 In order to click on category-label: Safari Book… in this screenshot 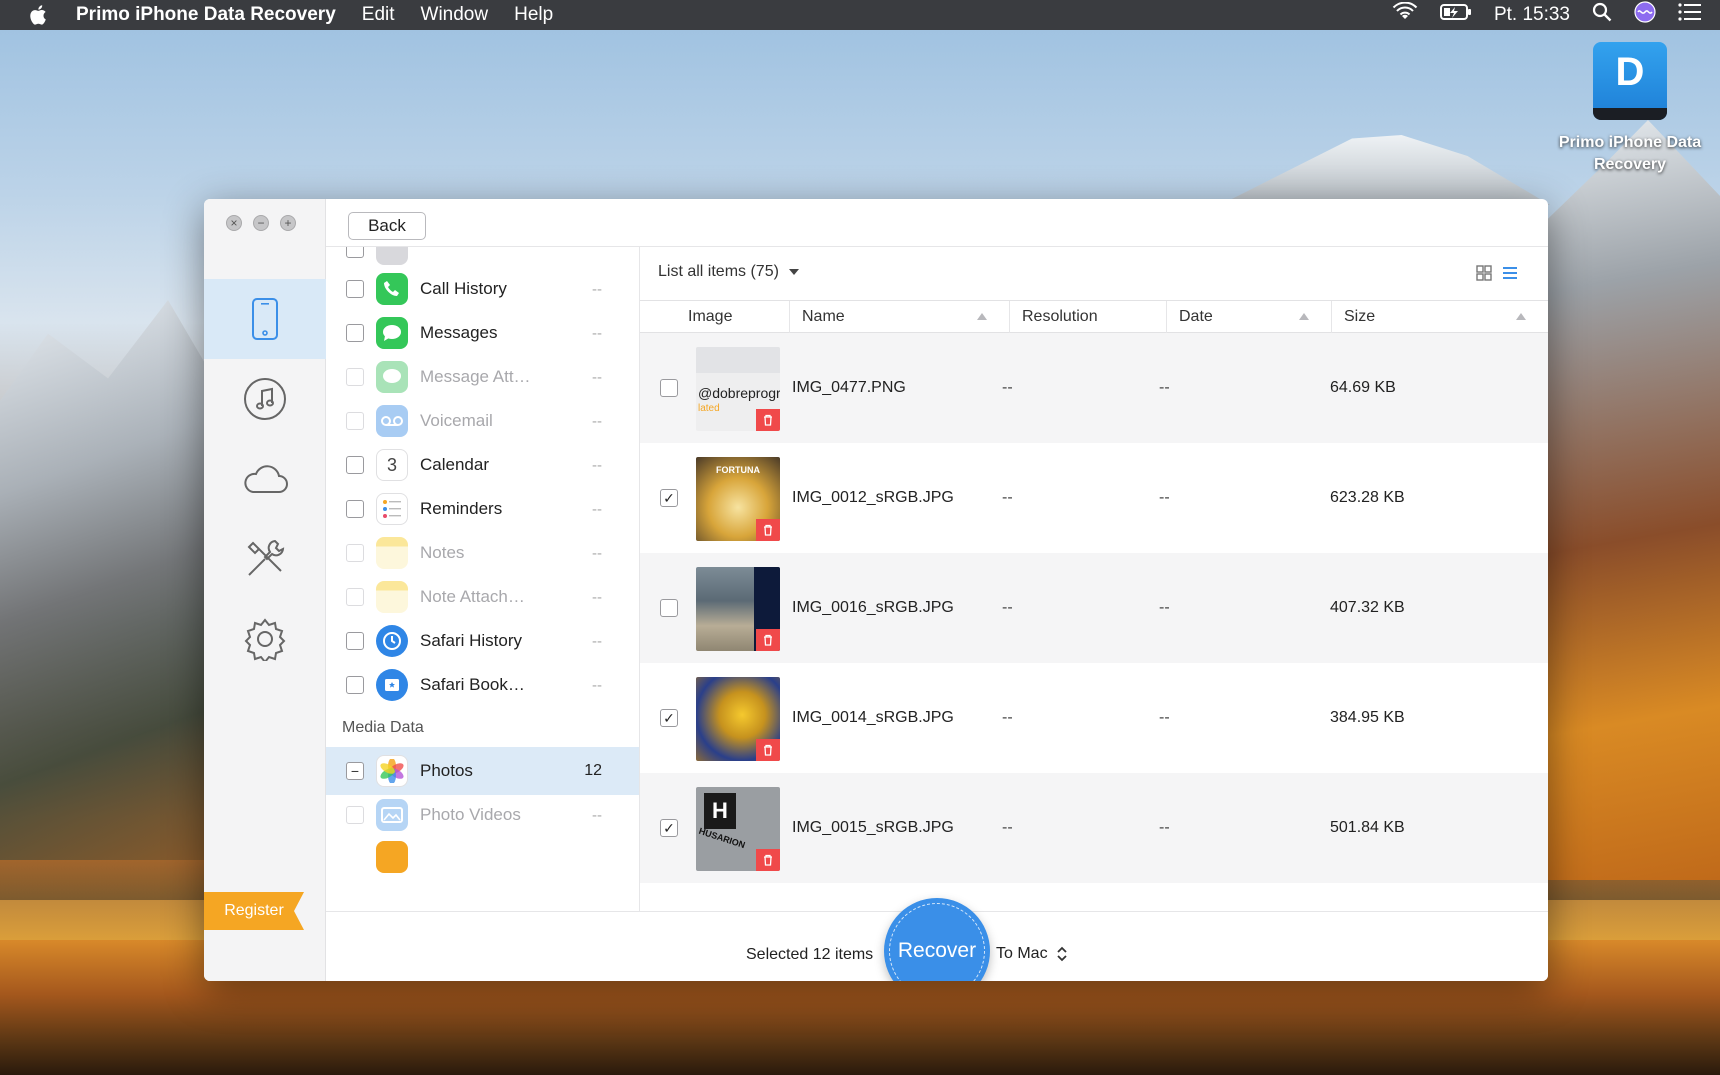, I will do `click(472, 684)`.